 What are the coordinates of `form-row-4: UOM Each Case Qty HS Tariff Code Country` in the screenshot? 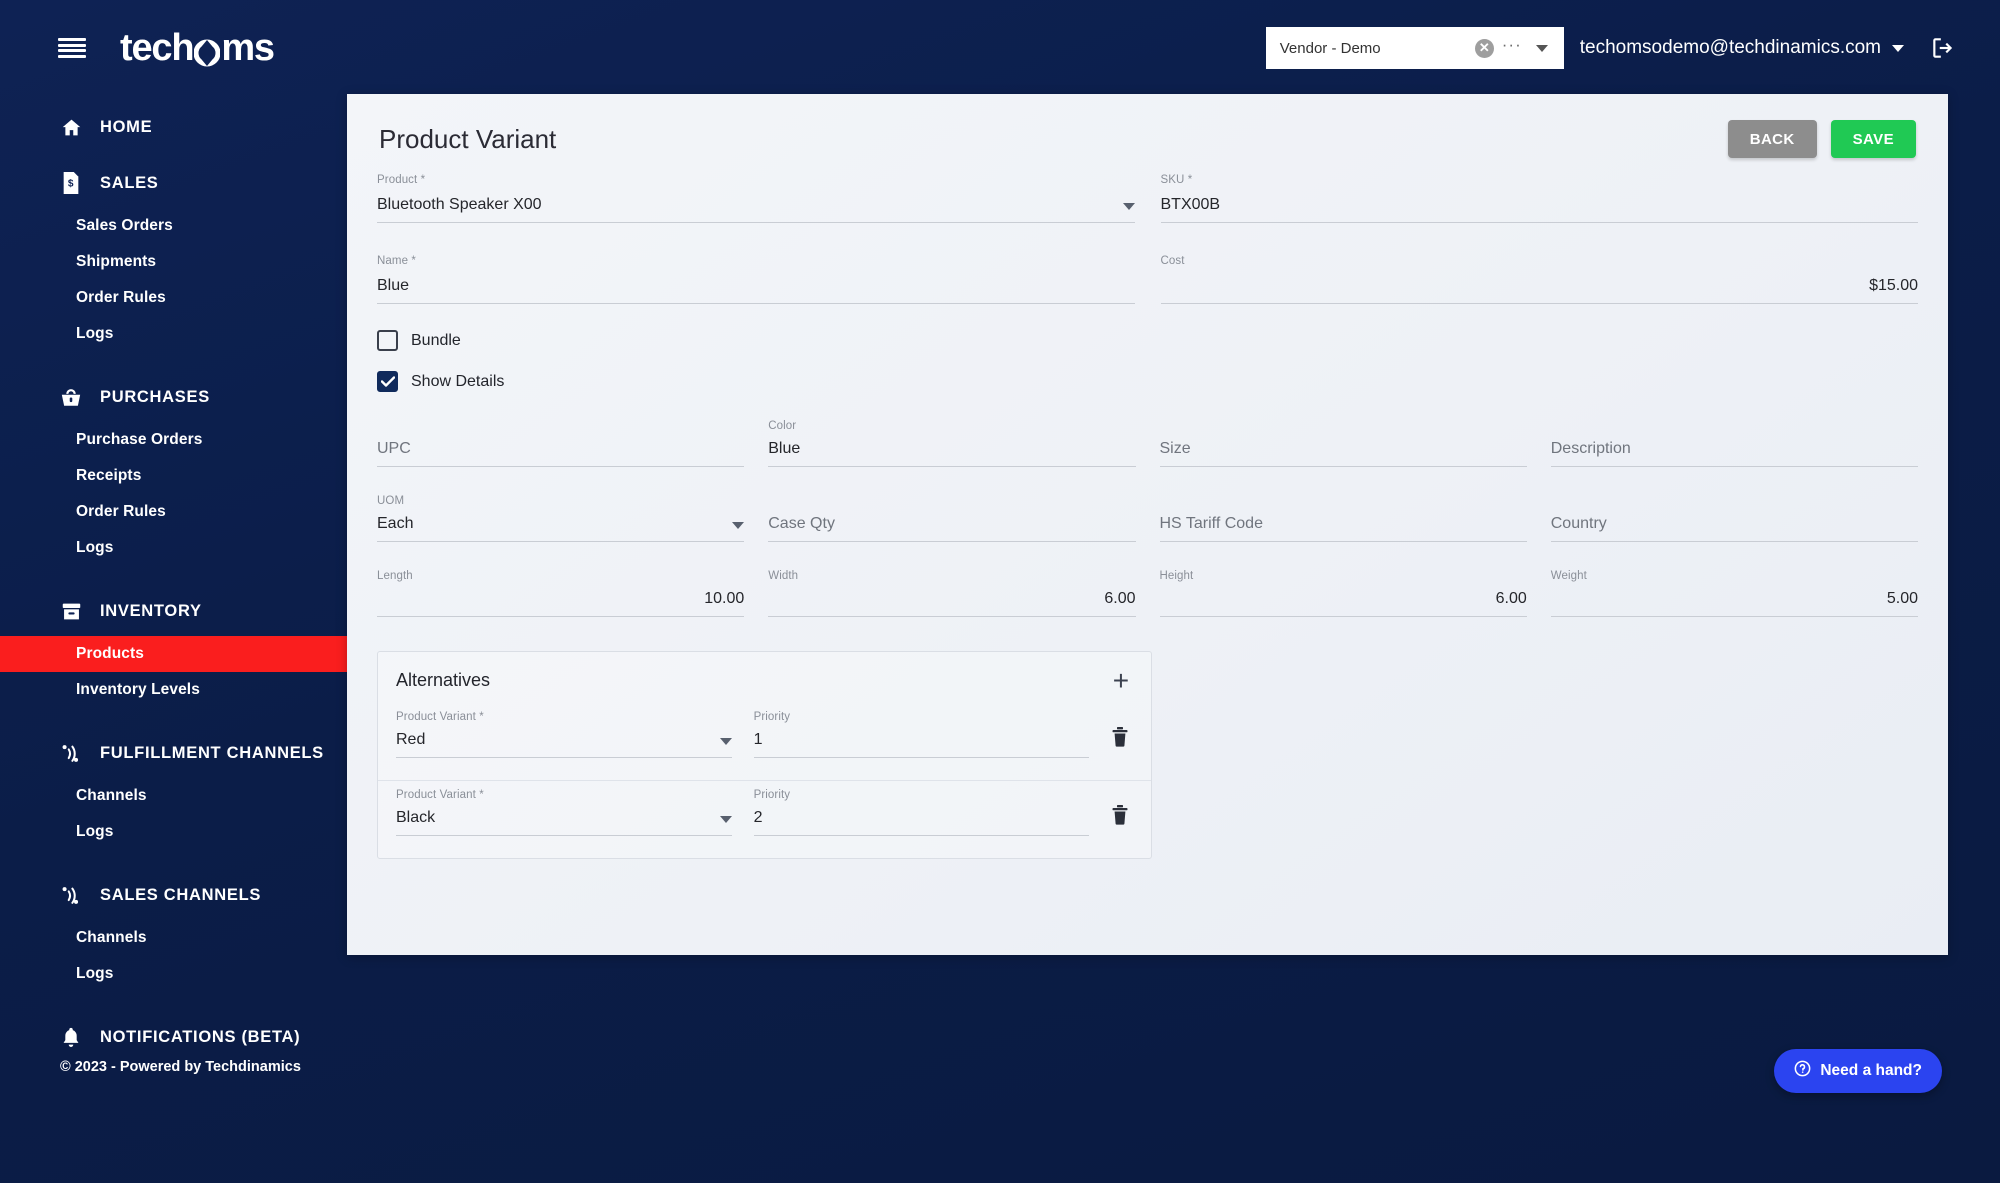 It's located at (1147, 517).